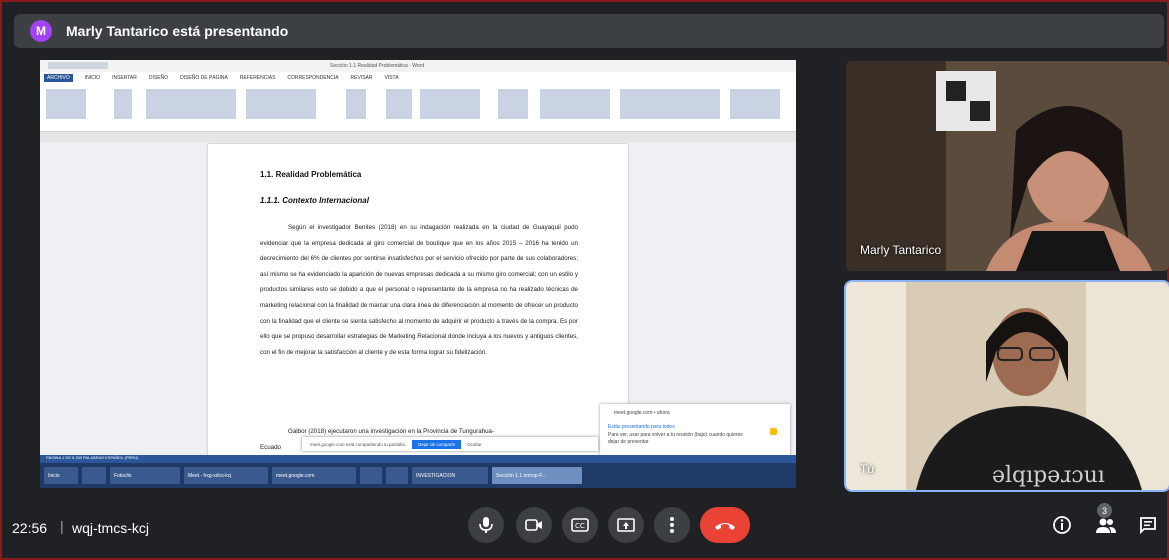 Image resolution: width=1169 pixels, height=560 pixels. I want to click on participant-tile-self: ǝlqıpǝɹɔuı Tú, so click(1006, 386).